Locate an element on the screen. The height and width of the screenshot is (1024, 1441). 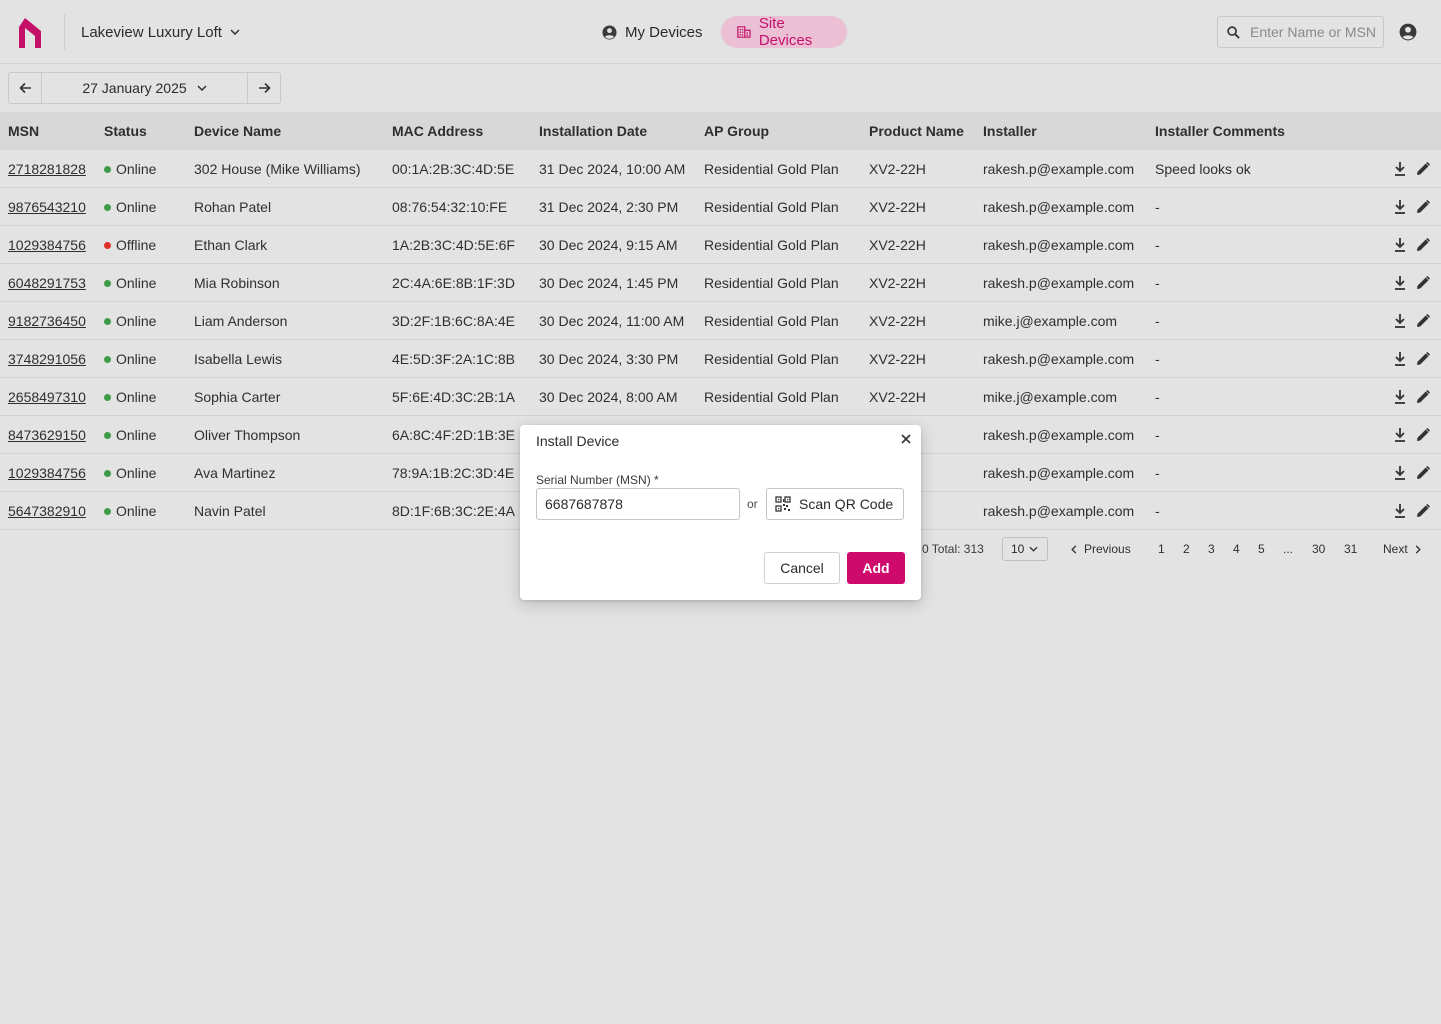
add-button: Add is located at coordinates (876, 568).